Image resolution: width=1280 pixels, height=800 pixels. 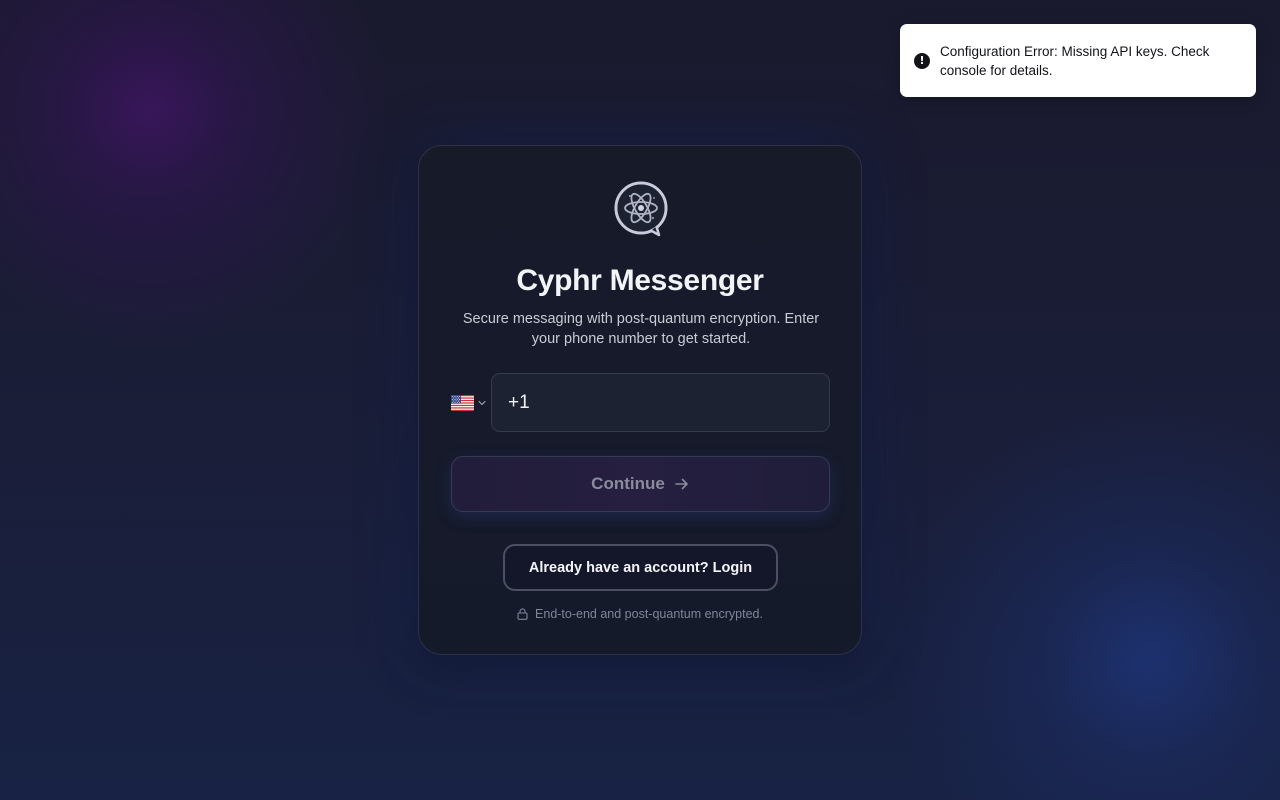 What do you see at coordinates (628, 483) in the screenshot?
I see `continue-label: Continue` at bounding box center [628, 483].